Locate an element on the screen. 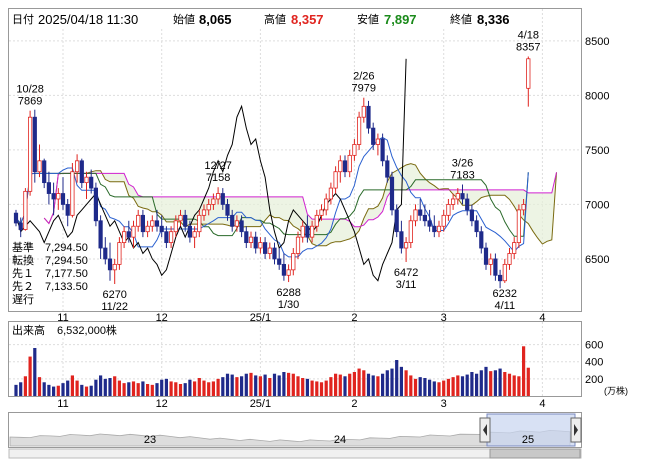 Image resolution: width=653 pixels, height=470 pixels. price-annotation: 2/267979 is located at coordinates (364, 83).